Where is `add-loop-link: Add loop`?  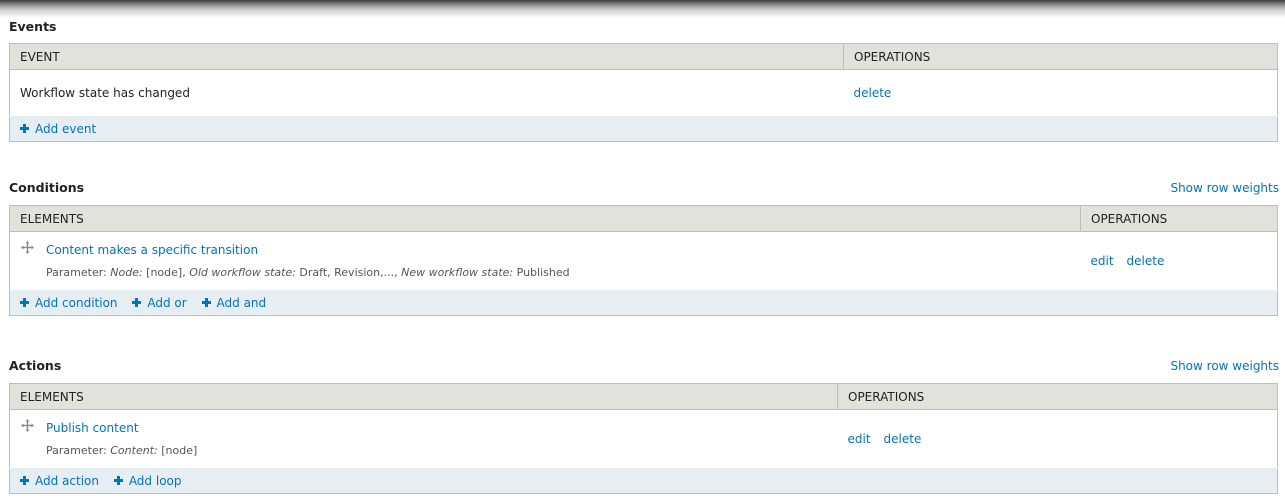 add-loop-link: Add loop is located at coordinates (147, 481).